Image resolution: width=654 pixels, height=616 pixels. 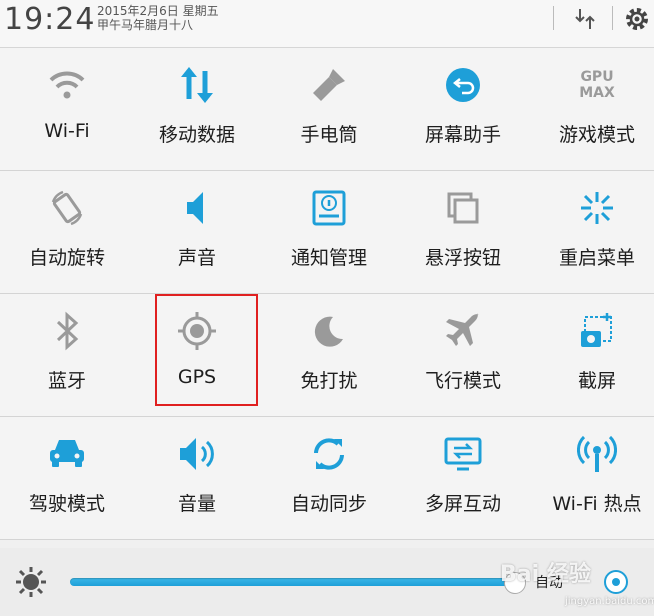 What do you see at coordinates (592, 208) in the screenshot?
I see `restart-menu-icon` at bounding box center [592, 208].